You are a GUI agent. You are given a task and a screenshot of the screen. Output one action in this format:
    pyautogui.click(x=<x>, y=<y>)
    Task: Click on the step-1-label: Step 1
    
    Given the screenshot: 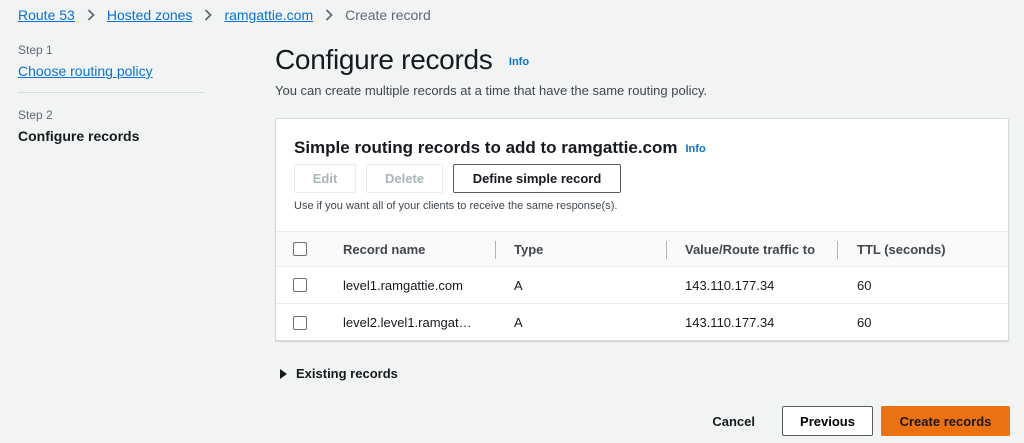 What is the action you would take?
    pyautogui.click(x=35, y=50)
    